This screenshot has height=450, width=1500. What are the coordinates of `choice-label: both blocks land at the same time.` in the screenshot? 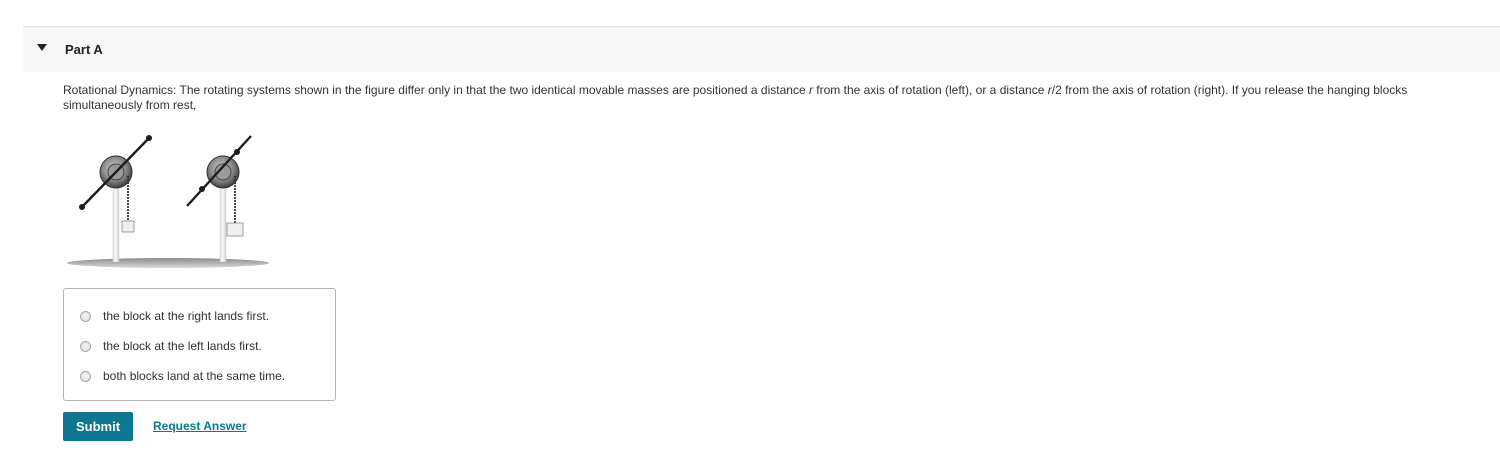 It's located at (194, 376).